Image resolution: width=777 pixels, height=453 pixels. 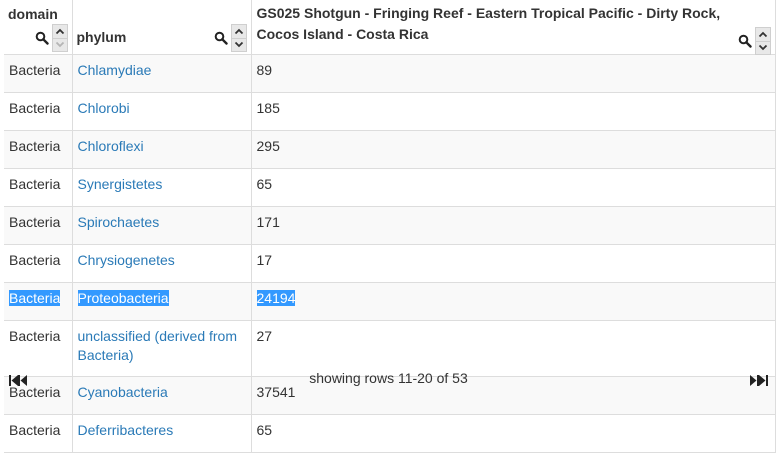 I want to click on cell-count-text: 27, so click(x=264, y=336).